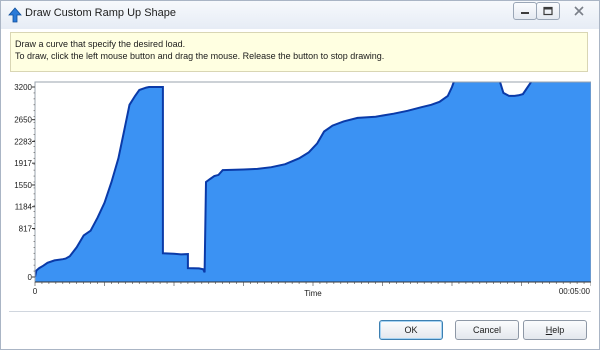  Describe the element at coordinates (23, 185) in the screenshot. I see `y-tick-label: 1550` at that location.